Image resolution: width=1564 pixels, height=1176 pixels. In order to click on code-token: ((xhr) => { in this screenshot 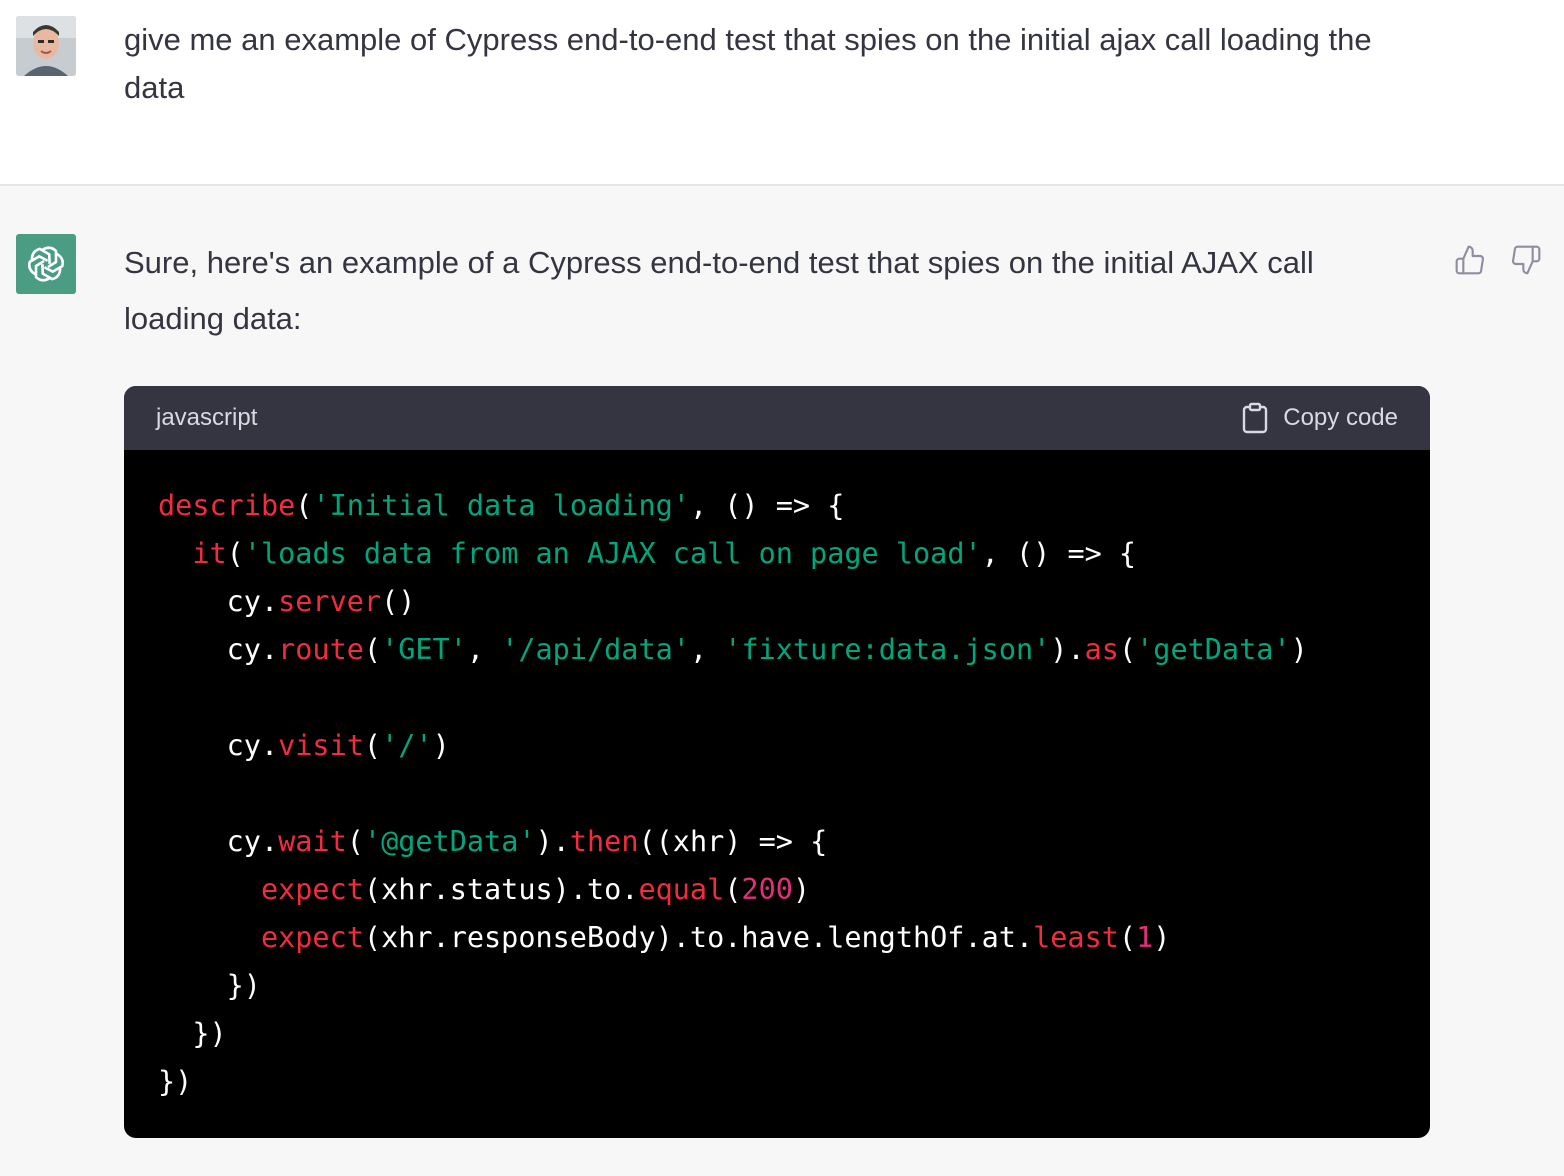, I will do `click(733, 841)`.